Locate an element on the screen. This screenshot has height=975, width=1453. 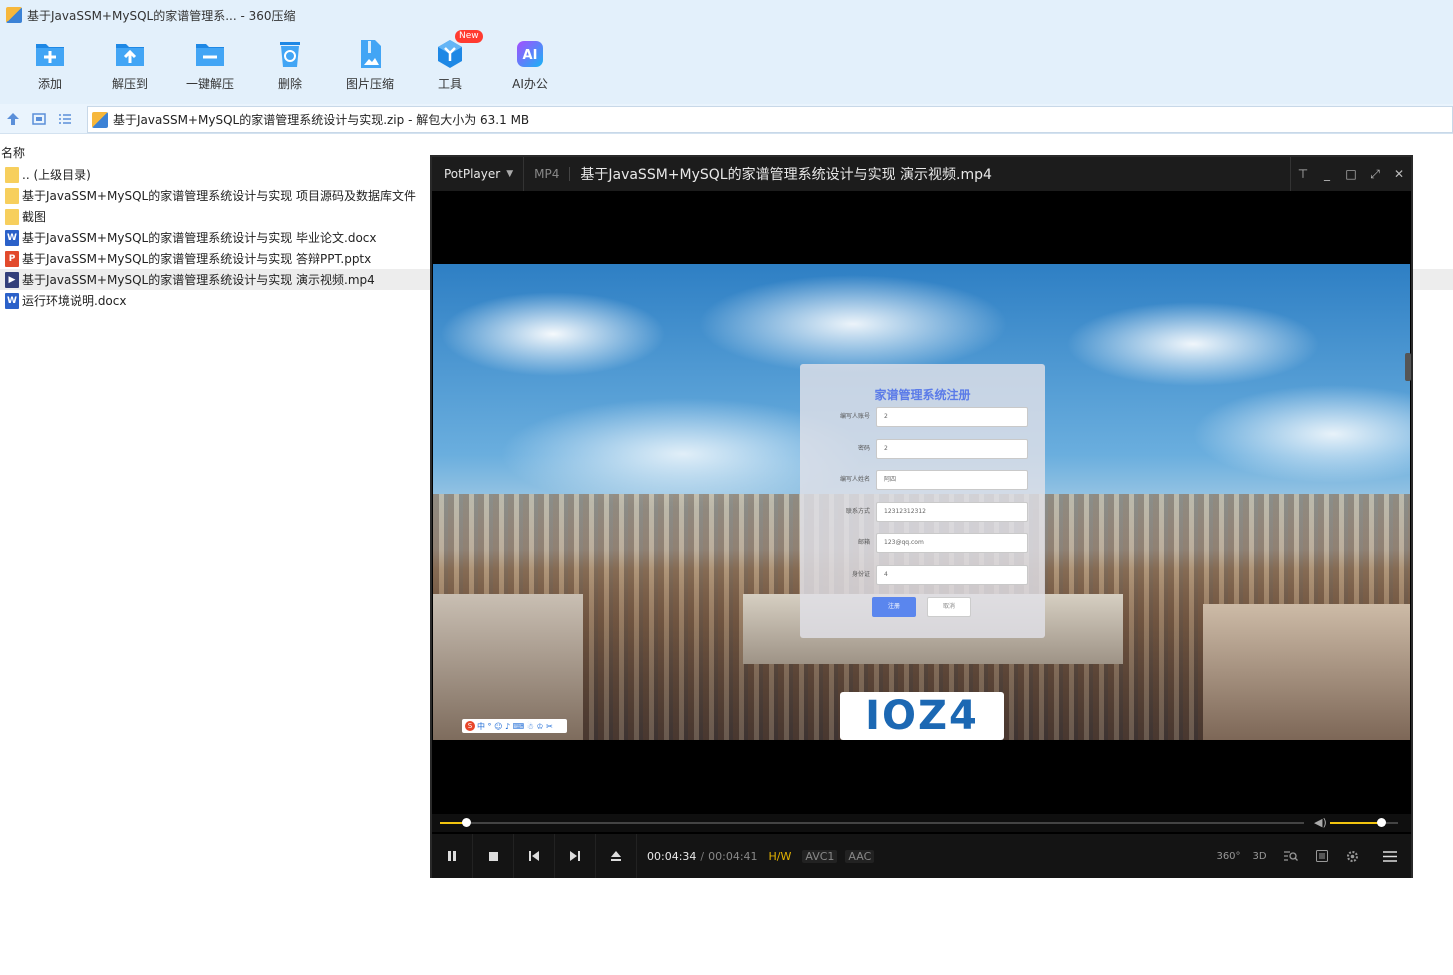
list-view-button is located at coordinates (65, 119).